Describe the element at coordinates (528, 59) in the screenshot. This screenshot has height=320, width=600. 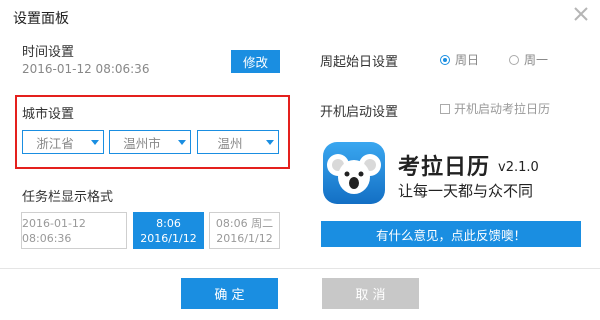
I see `week-start-monday-radio: 周一` at that location.